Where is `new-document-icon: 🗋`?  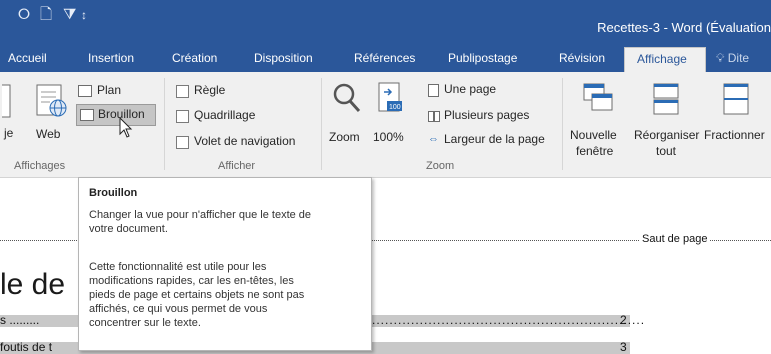 new-document-icon: 🗋 is located at coordinates (46, 15).